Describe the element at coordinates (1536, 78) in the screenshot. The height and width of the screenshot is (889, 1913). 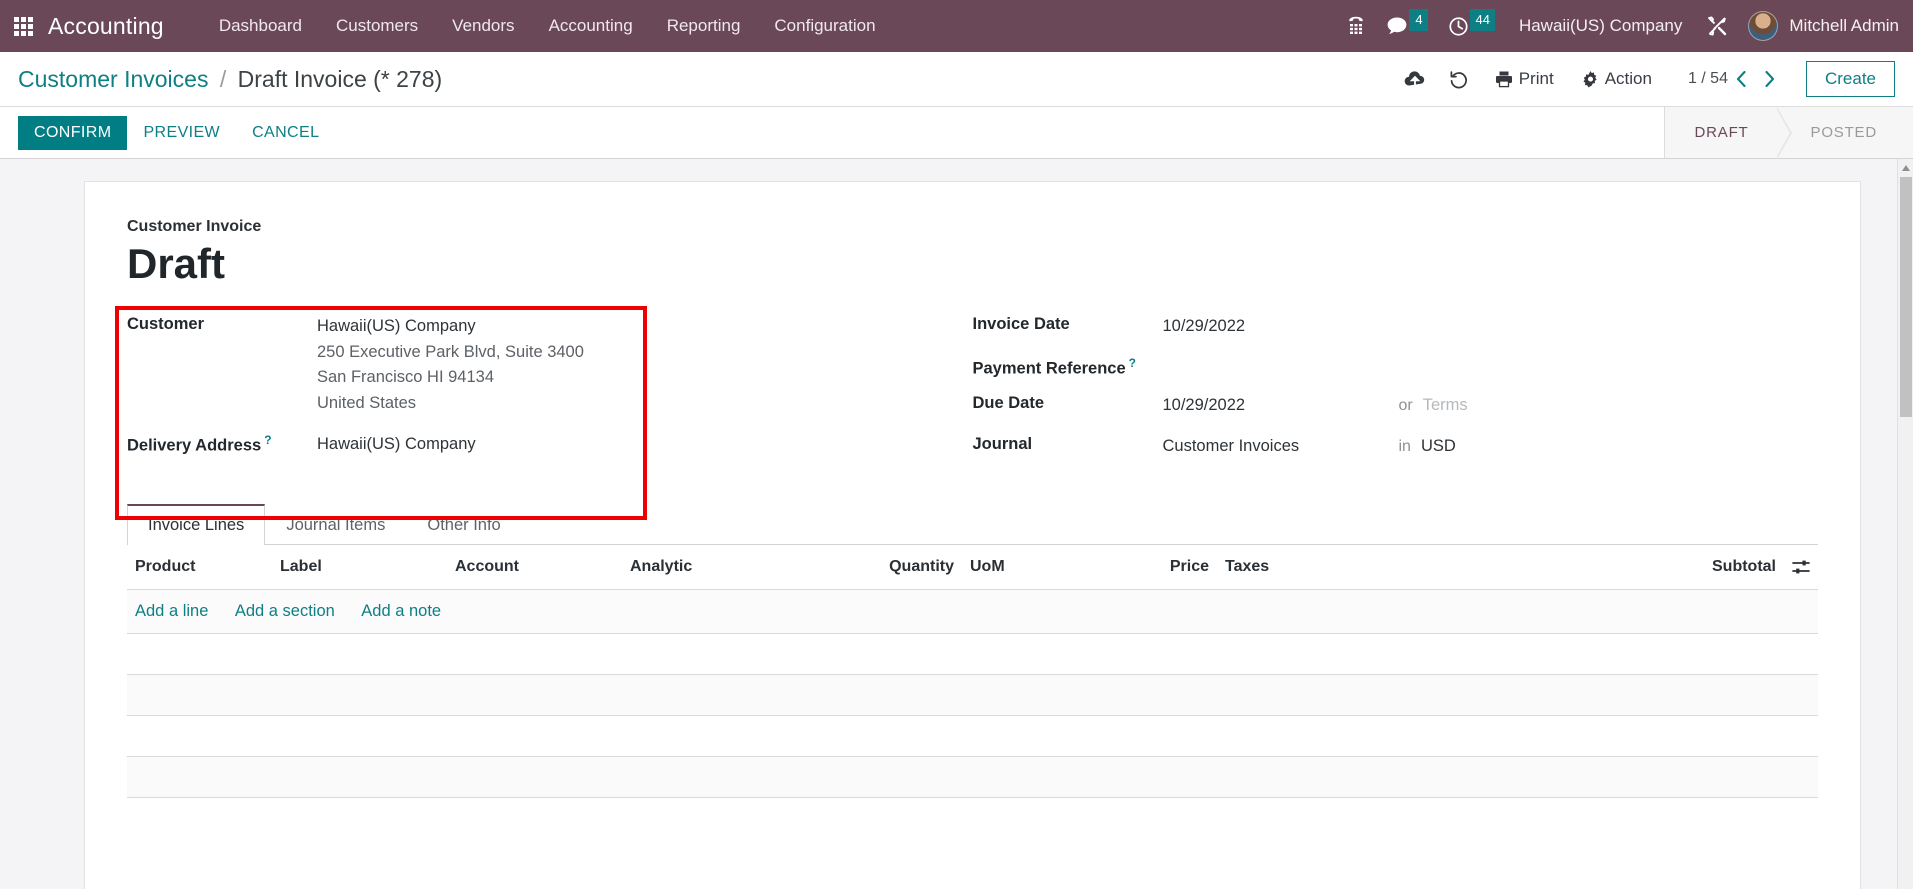
I see `print-label: Print` at that location.